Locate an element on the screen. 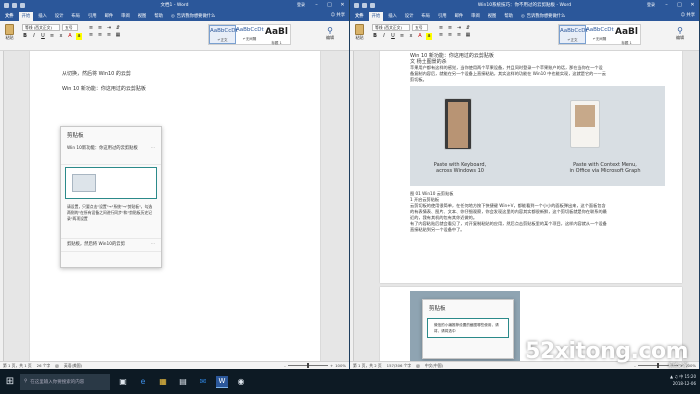  system-tray: ▲ ♫ 中 15:20 2018-12-06 is located at coordinates (683, 380).